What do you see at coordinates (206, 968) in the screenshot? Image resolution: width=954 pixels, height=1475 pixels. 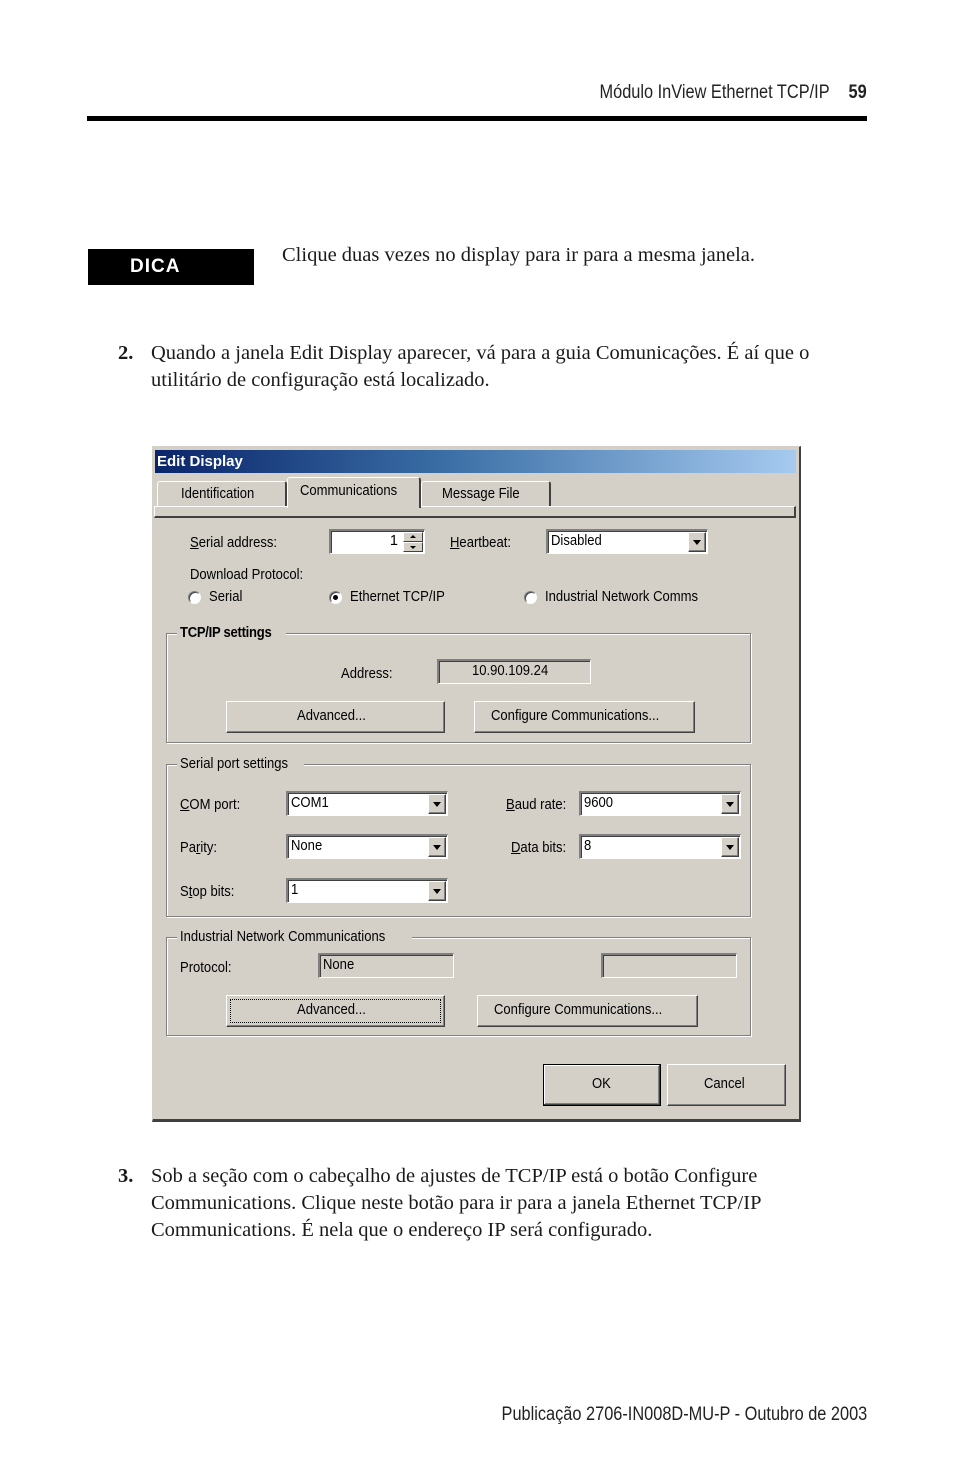 I see `protocol-label: Protocol:` at bounding box center [206, 968].